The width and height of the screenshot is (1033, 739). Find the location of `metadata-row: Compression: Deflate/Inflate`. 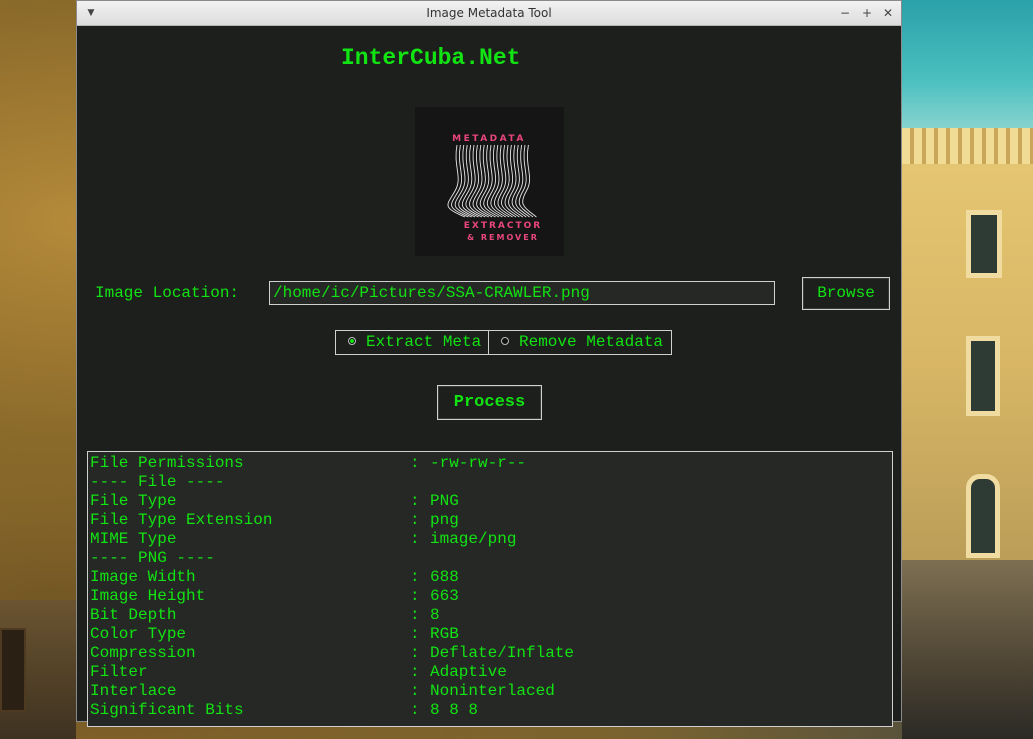

metadata-row: Compression: Deflate/Inflate is located at coordinates (490, 653).